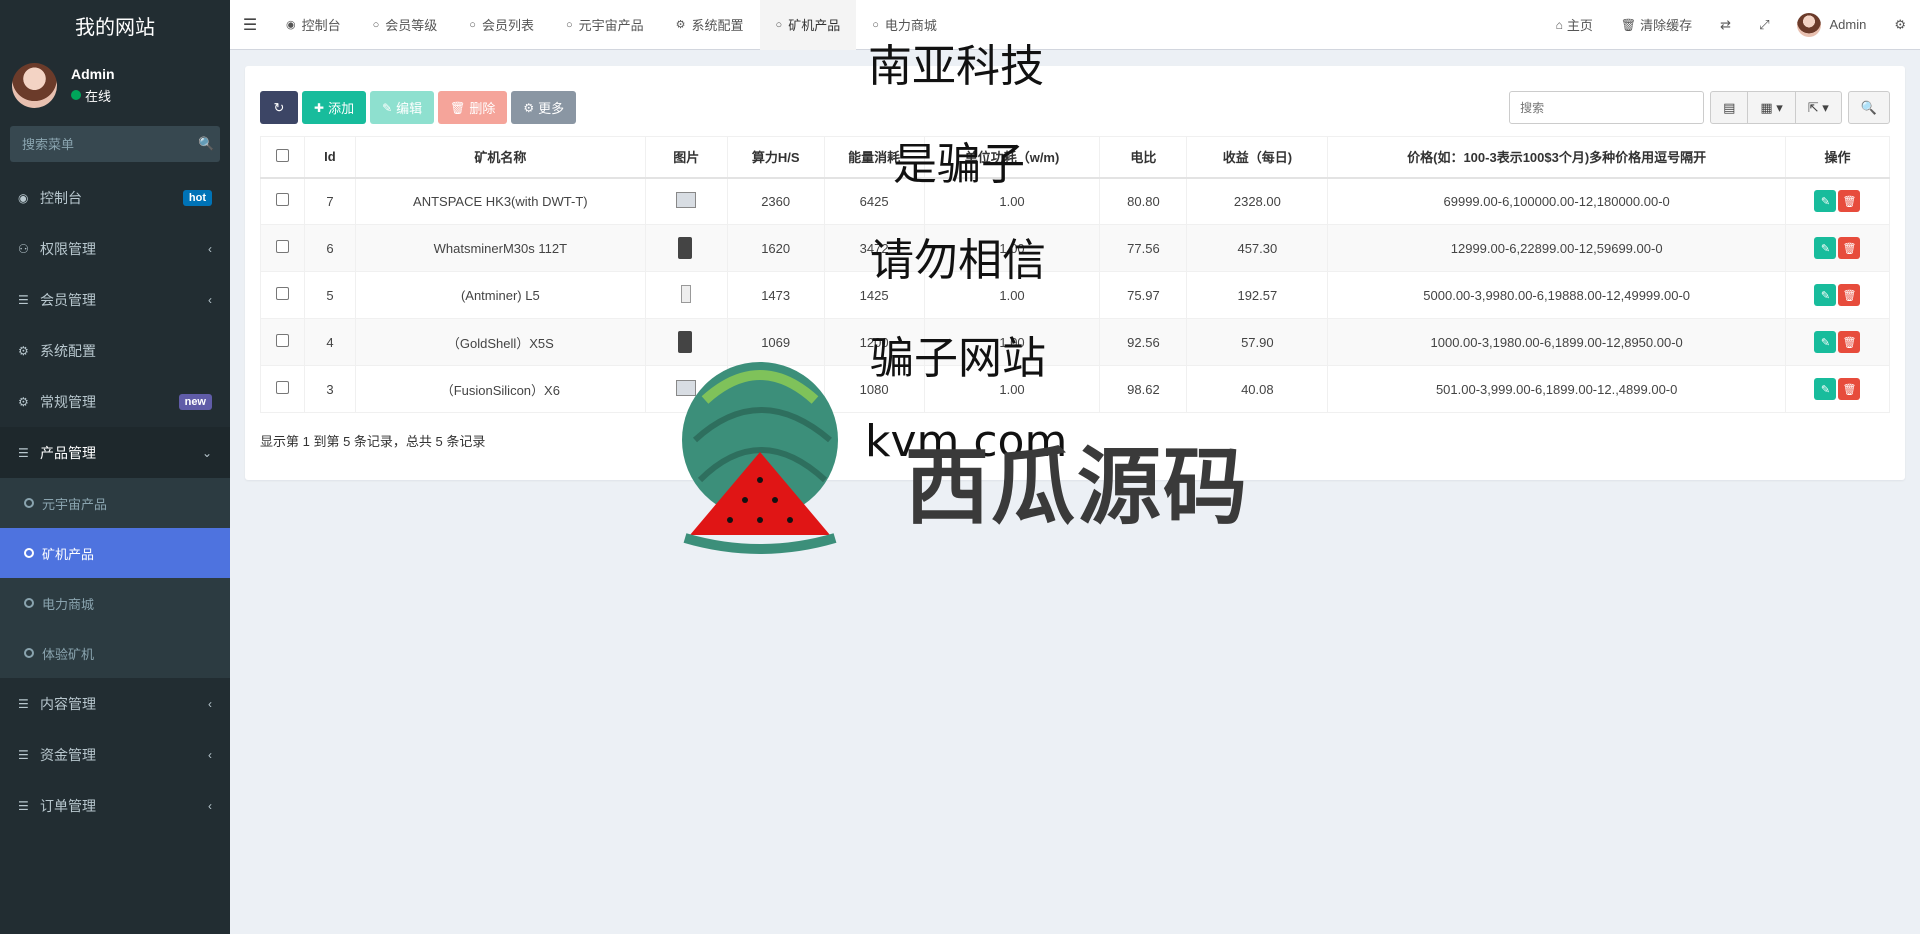  I want to click on table-tools: ▤ ▦ ▾ ⇱ ▾ 🔍, so click(1699, 107).